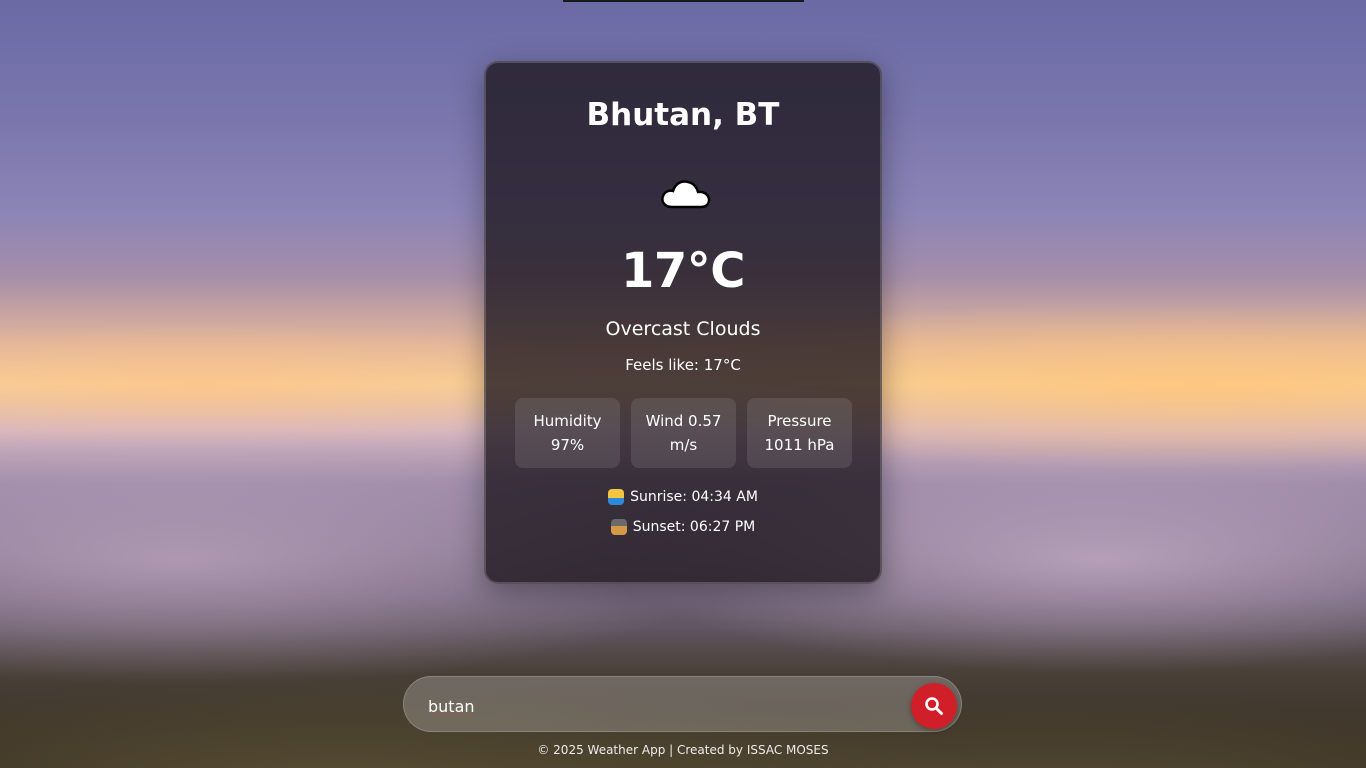 The width and height of the screenshot is (1366, 768). I want to click on search-icon, so click(934, 706).